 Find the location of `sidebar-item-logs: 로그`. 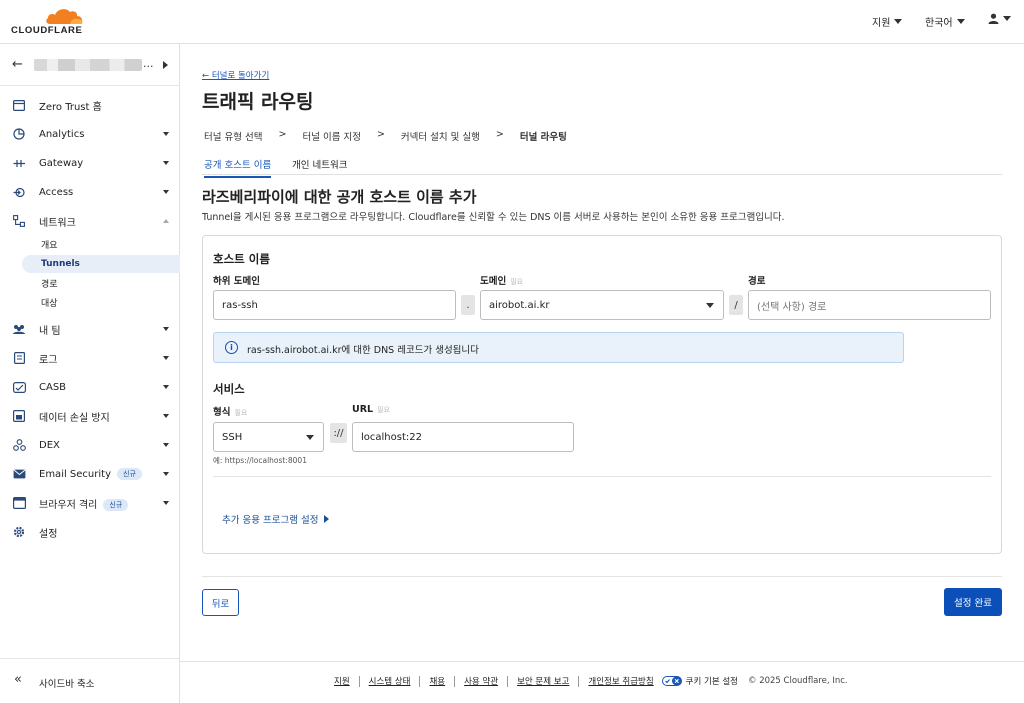

sidebar-item-logs: 로그 is located at coordinates (89, 358).